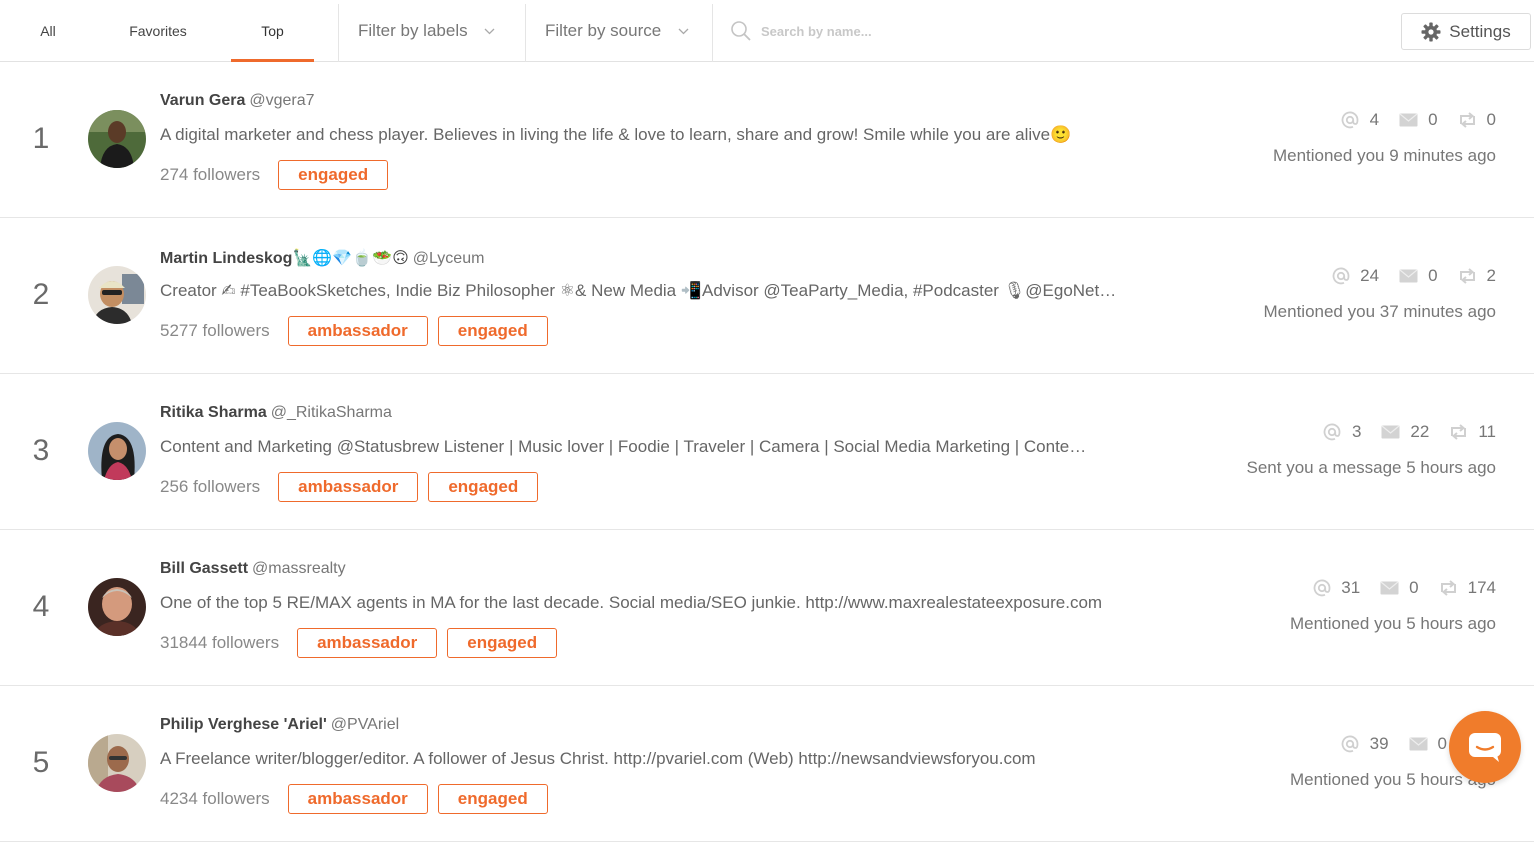  Describe the element at coordinates (620, 31) in the screenshot. I see `filter-by-source-dropdown: Filter by source` at that location.